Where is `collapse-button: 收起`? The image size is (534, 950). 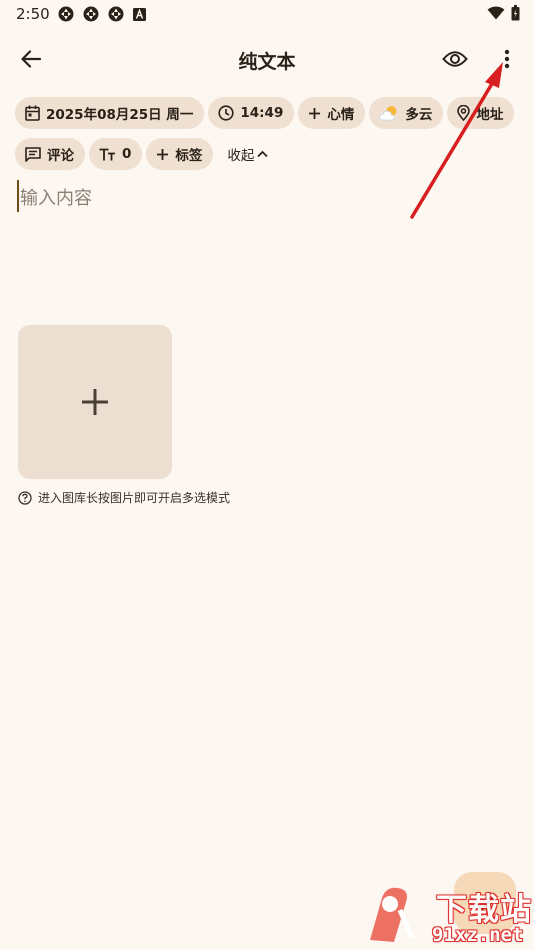
collapse-button: 收起 is located at coordinates (245, 154).